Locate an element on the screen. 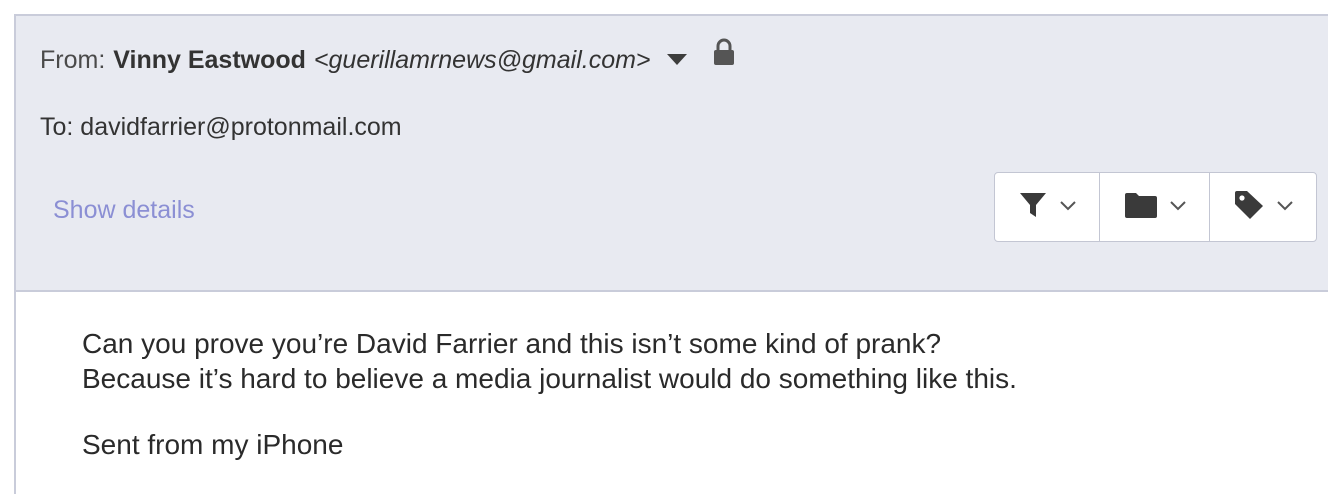 This screenshot has height=494, width=1328. caret-down-icon is located at coordinates (676, 59).